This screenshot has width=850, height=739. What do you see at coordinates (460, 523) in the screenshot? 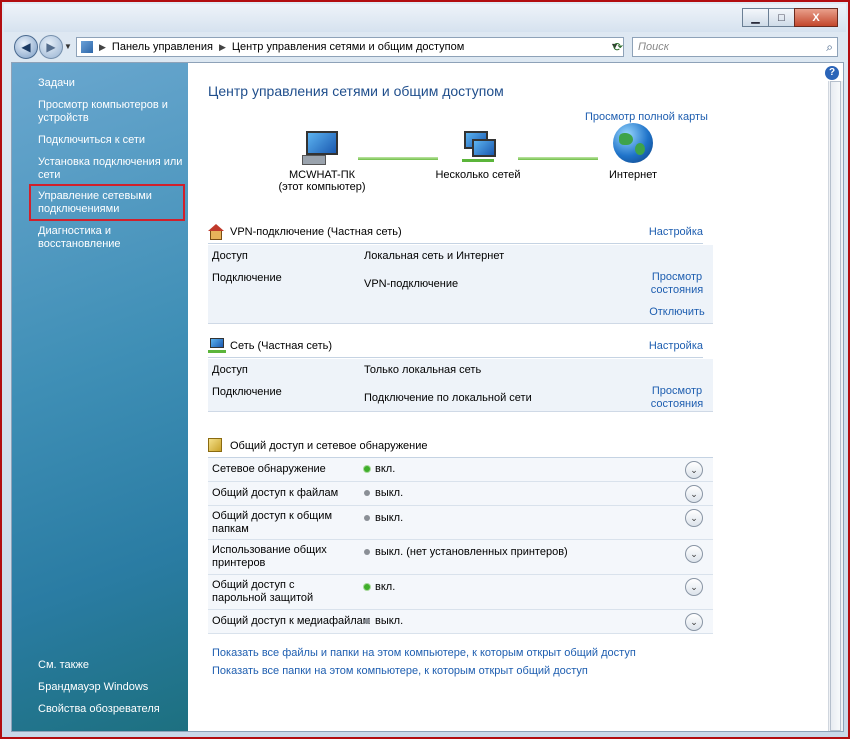
I see `sharing-row: Общий доступ к общим папкам выкл. ⌄` at bounding box center [460, 523].